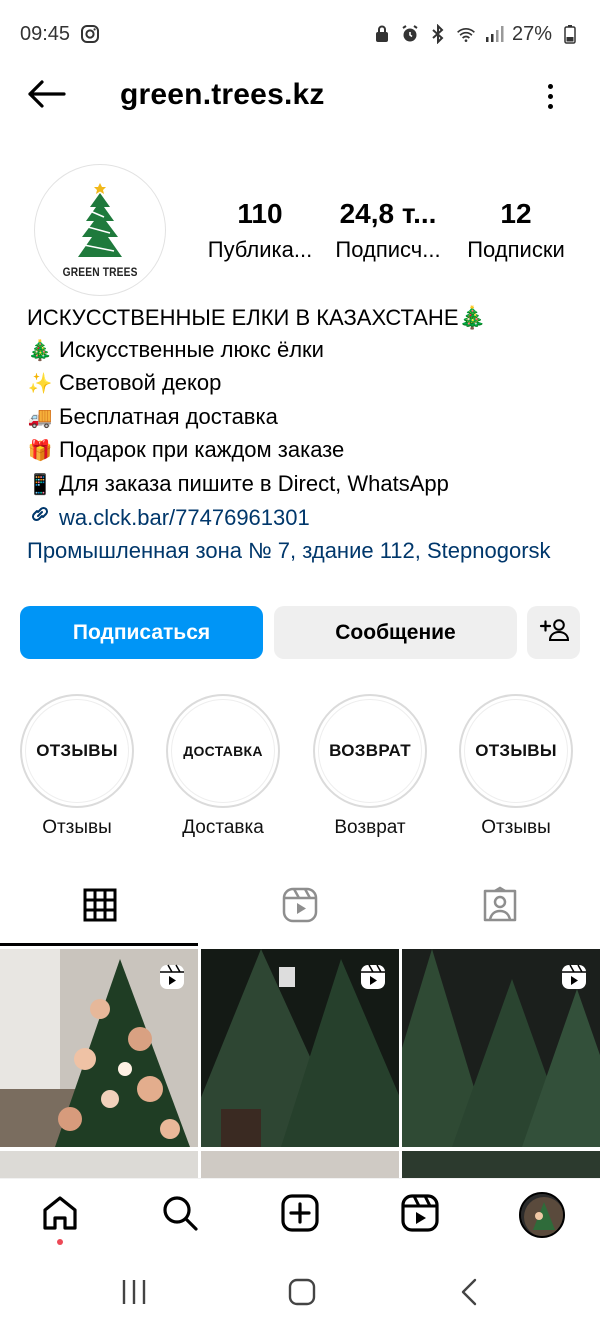  What do you see at coordinates (570, 34) in the screenshot?
I see `battery-icon` at bounding box center [570, 34].